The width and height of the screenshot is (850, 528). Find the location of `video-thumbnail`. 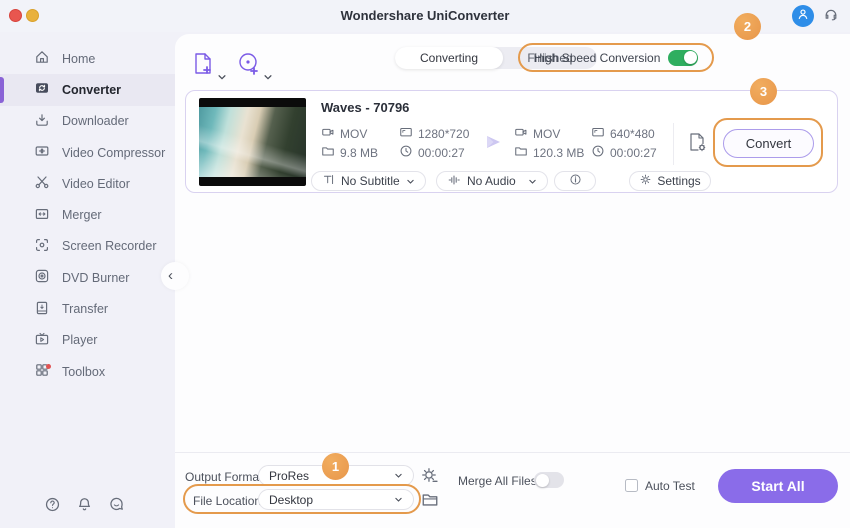

video-thumbnail is located at coordinates (252, 142).